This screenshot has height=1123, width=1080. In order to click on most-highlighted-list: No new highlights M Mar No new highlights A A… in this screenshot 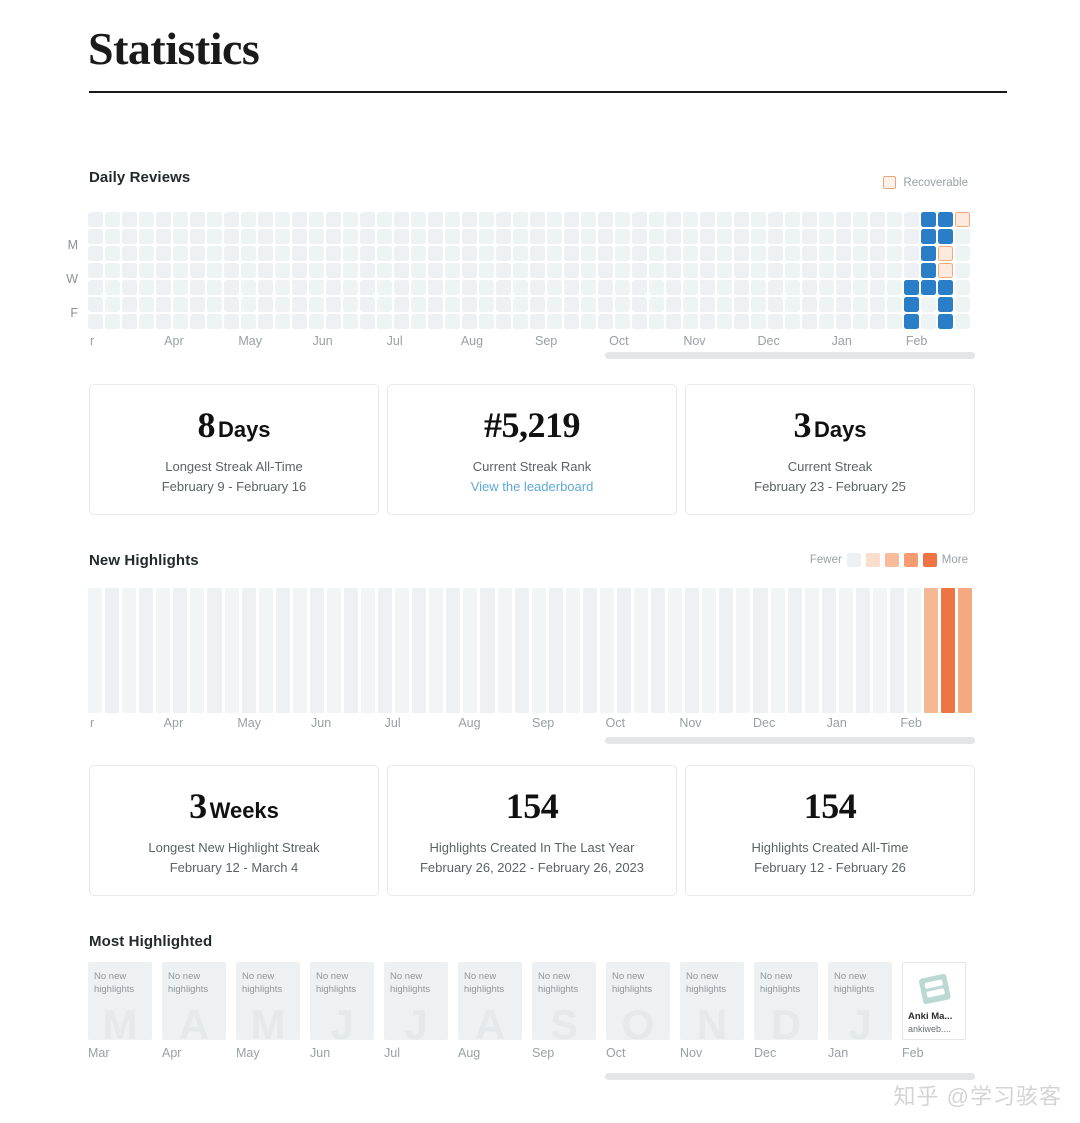, I will do `click(533, 1022)`.